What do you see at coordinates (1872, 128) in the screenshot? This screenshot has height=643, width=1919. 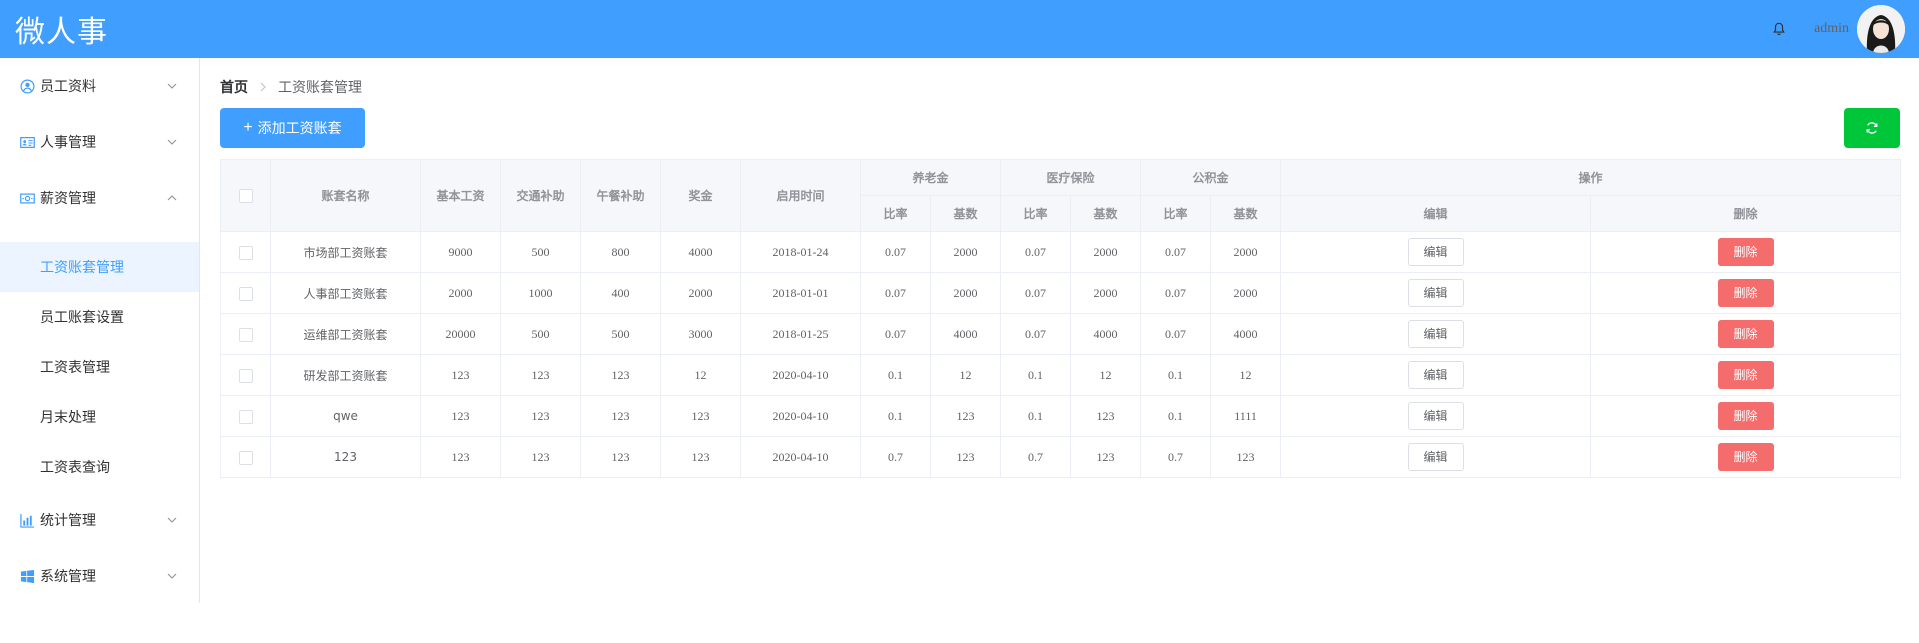 I see `refresh-button` at bounding box center [1872, 128].